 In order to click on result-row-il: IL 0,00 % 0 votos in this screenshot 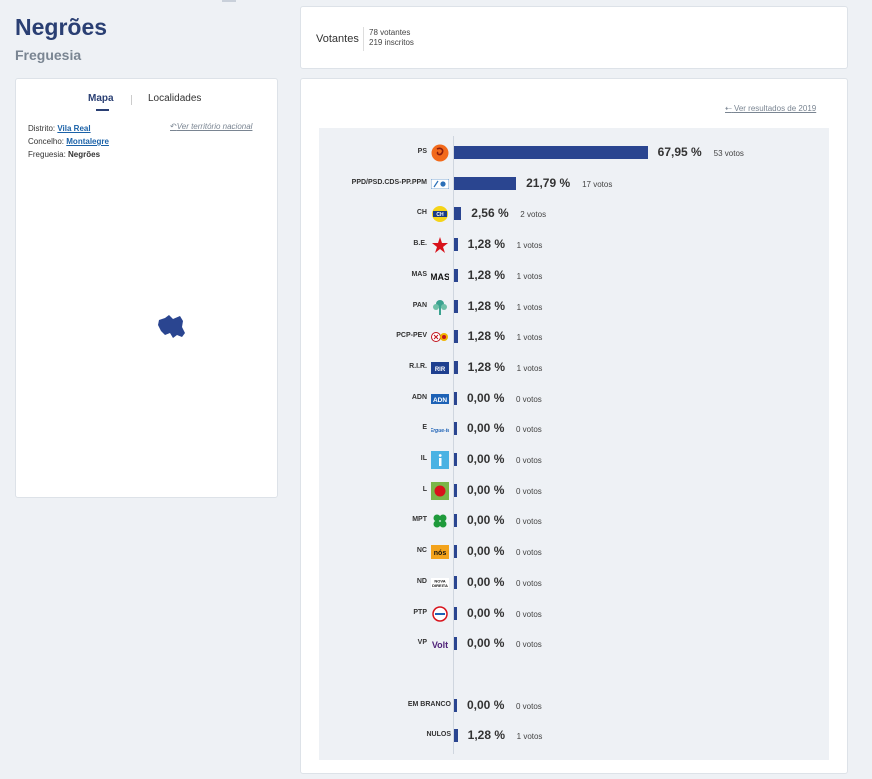, I will do `click(574, 460)`.